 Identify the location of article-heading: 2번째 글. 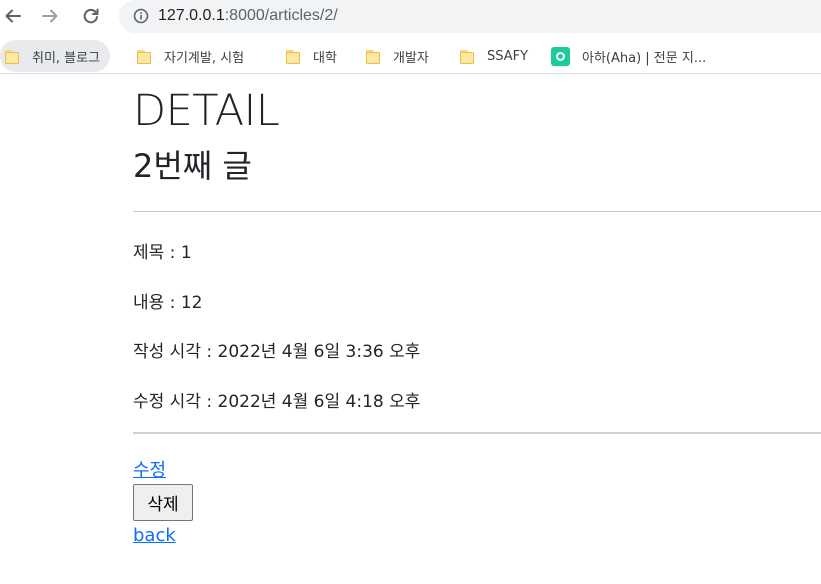
(192, 166).